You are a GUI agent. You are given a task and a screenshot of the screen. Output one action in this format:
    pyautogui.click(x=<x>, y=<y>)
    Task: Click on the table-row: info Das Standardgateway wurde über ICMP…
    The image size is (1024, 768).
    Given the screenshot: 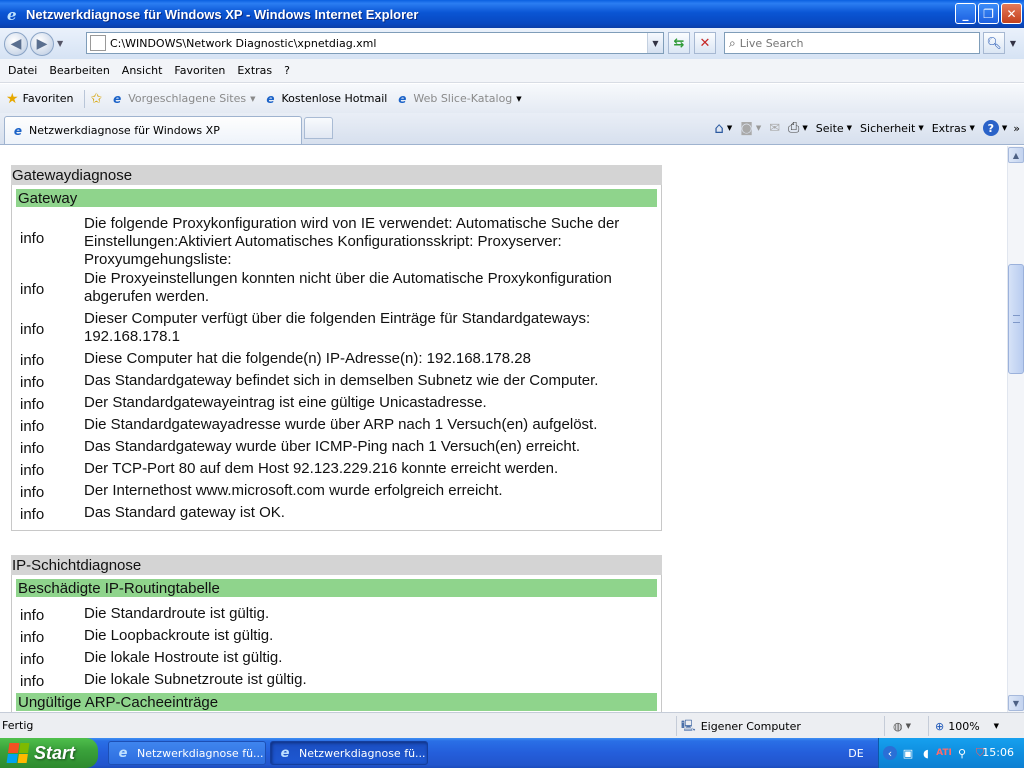 What is the action you would take?
    pyautogui.click(x=336, y=449)
    